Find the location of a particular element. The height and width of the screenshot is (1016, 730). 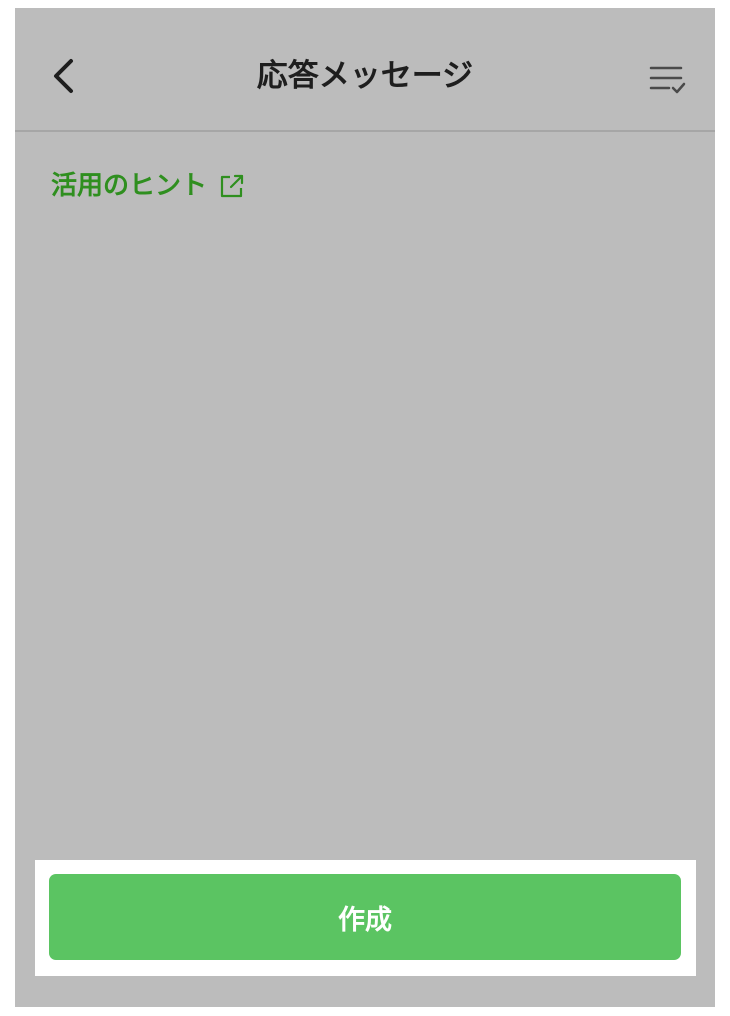

list-check-button is located at coordinates (669, 80).